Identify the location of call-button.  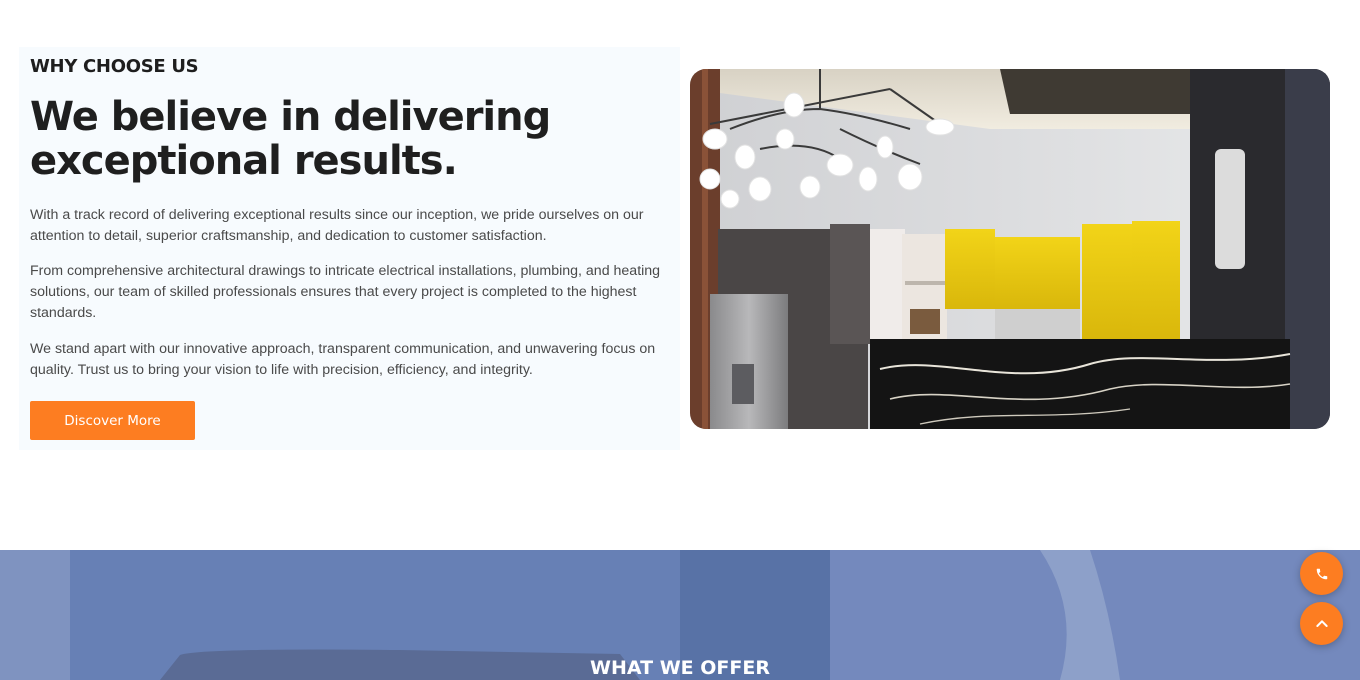
(1321, 573).